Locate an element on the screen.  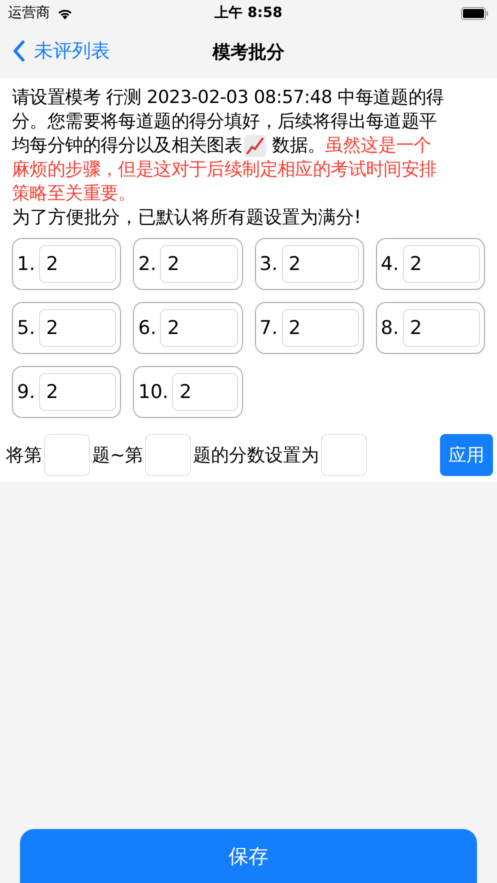
start-question-field is located at coordinates (67, 455).